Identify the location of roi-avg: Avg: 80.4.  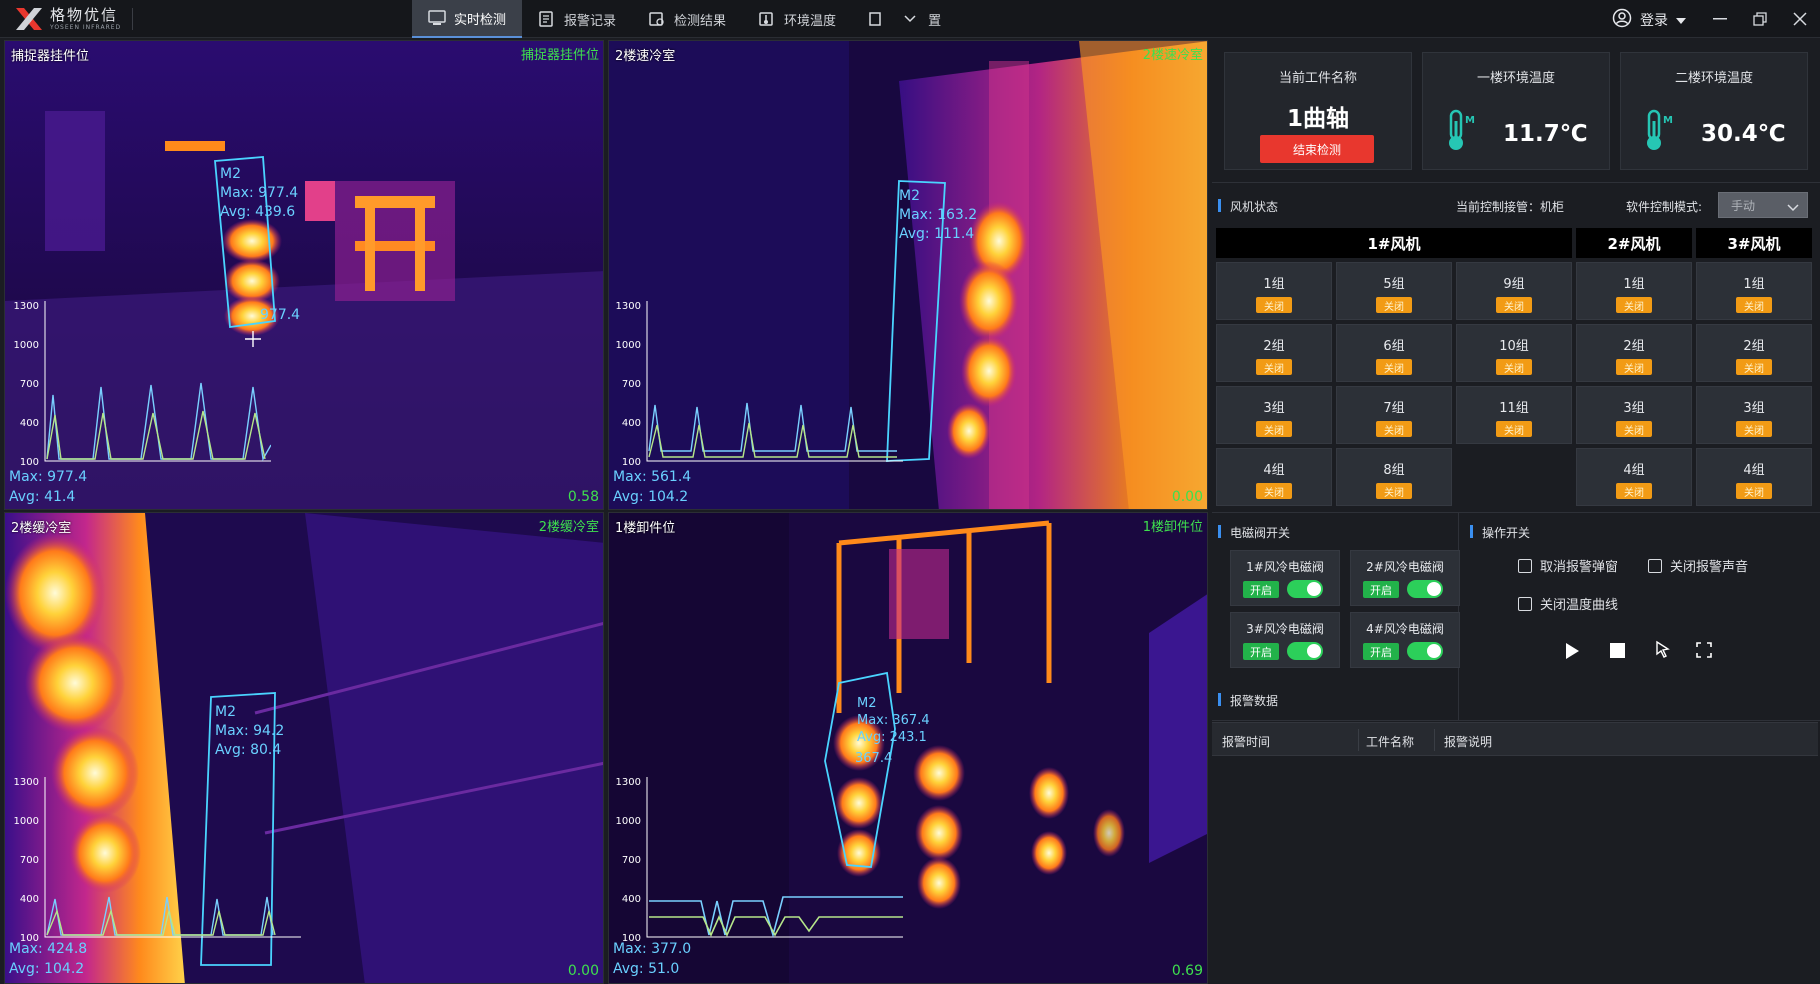
(248, 750).